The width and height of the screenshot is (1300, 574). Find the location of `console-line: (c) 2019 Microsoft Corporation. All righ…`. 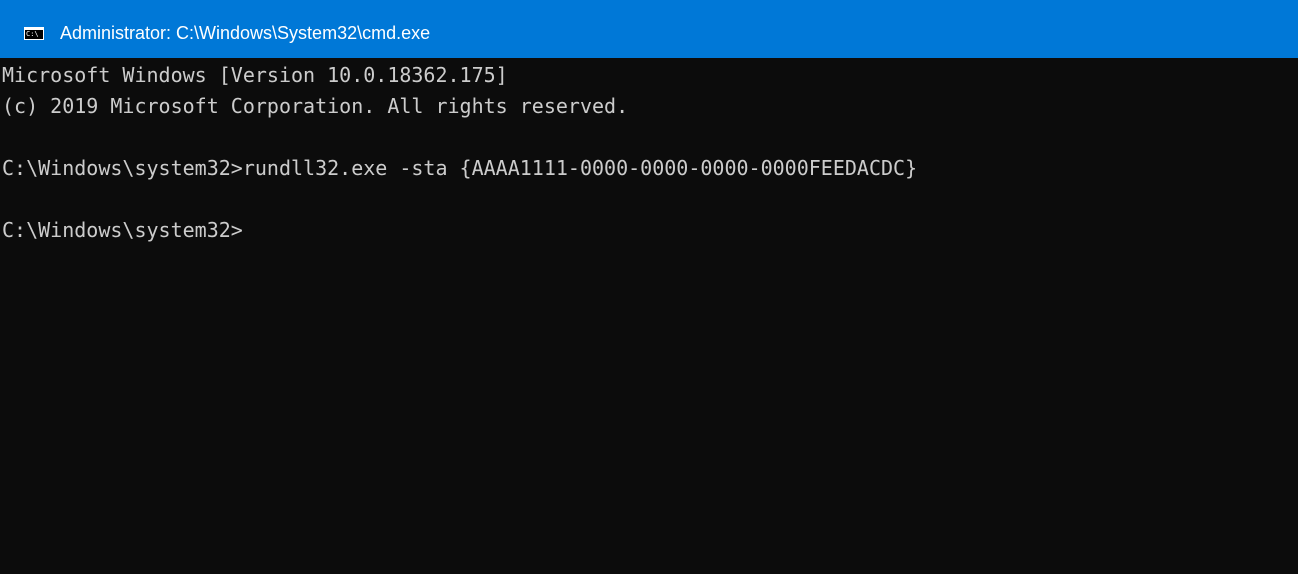

console-line: (c) 2019 Microsoft Corporation. All righ… is located at coordinates (315, 106).